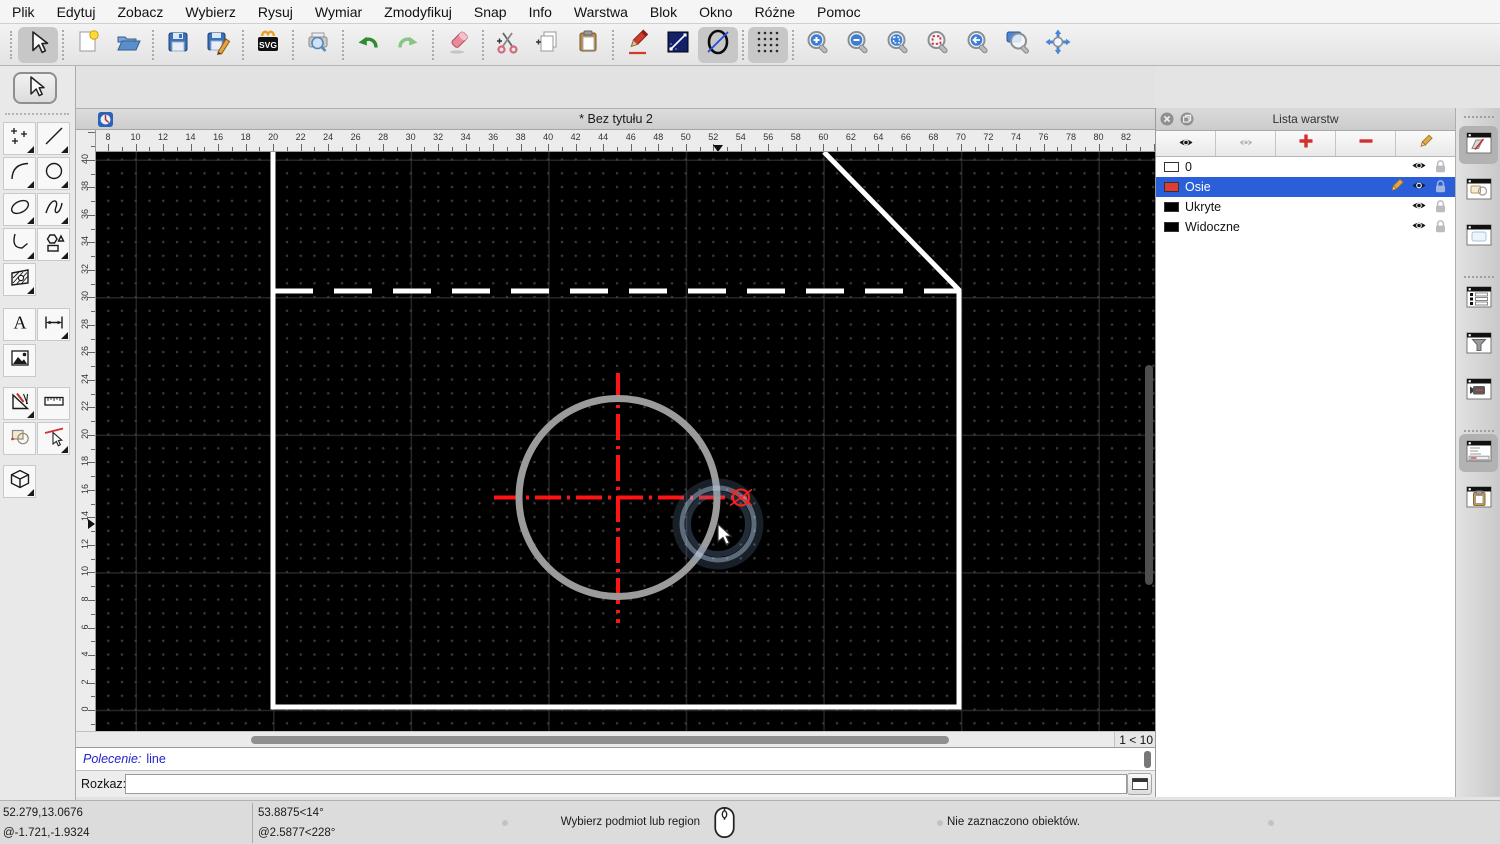 The height and width of the screenshot is (844, 1500). What do you see at coordinates (768, 44) in the screenshot?
I see `grid-toggle-button` at bounding box center [768, 44].